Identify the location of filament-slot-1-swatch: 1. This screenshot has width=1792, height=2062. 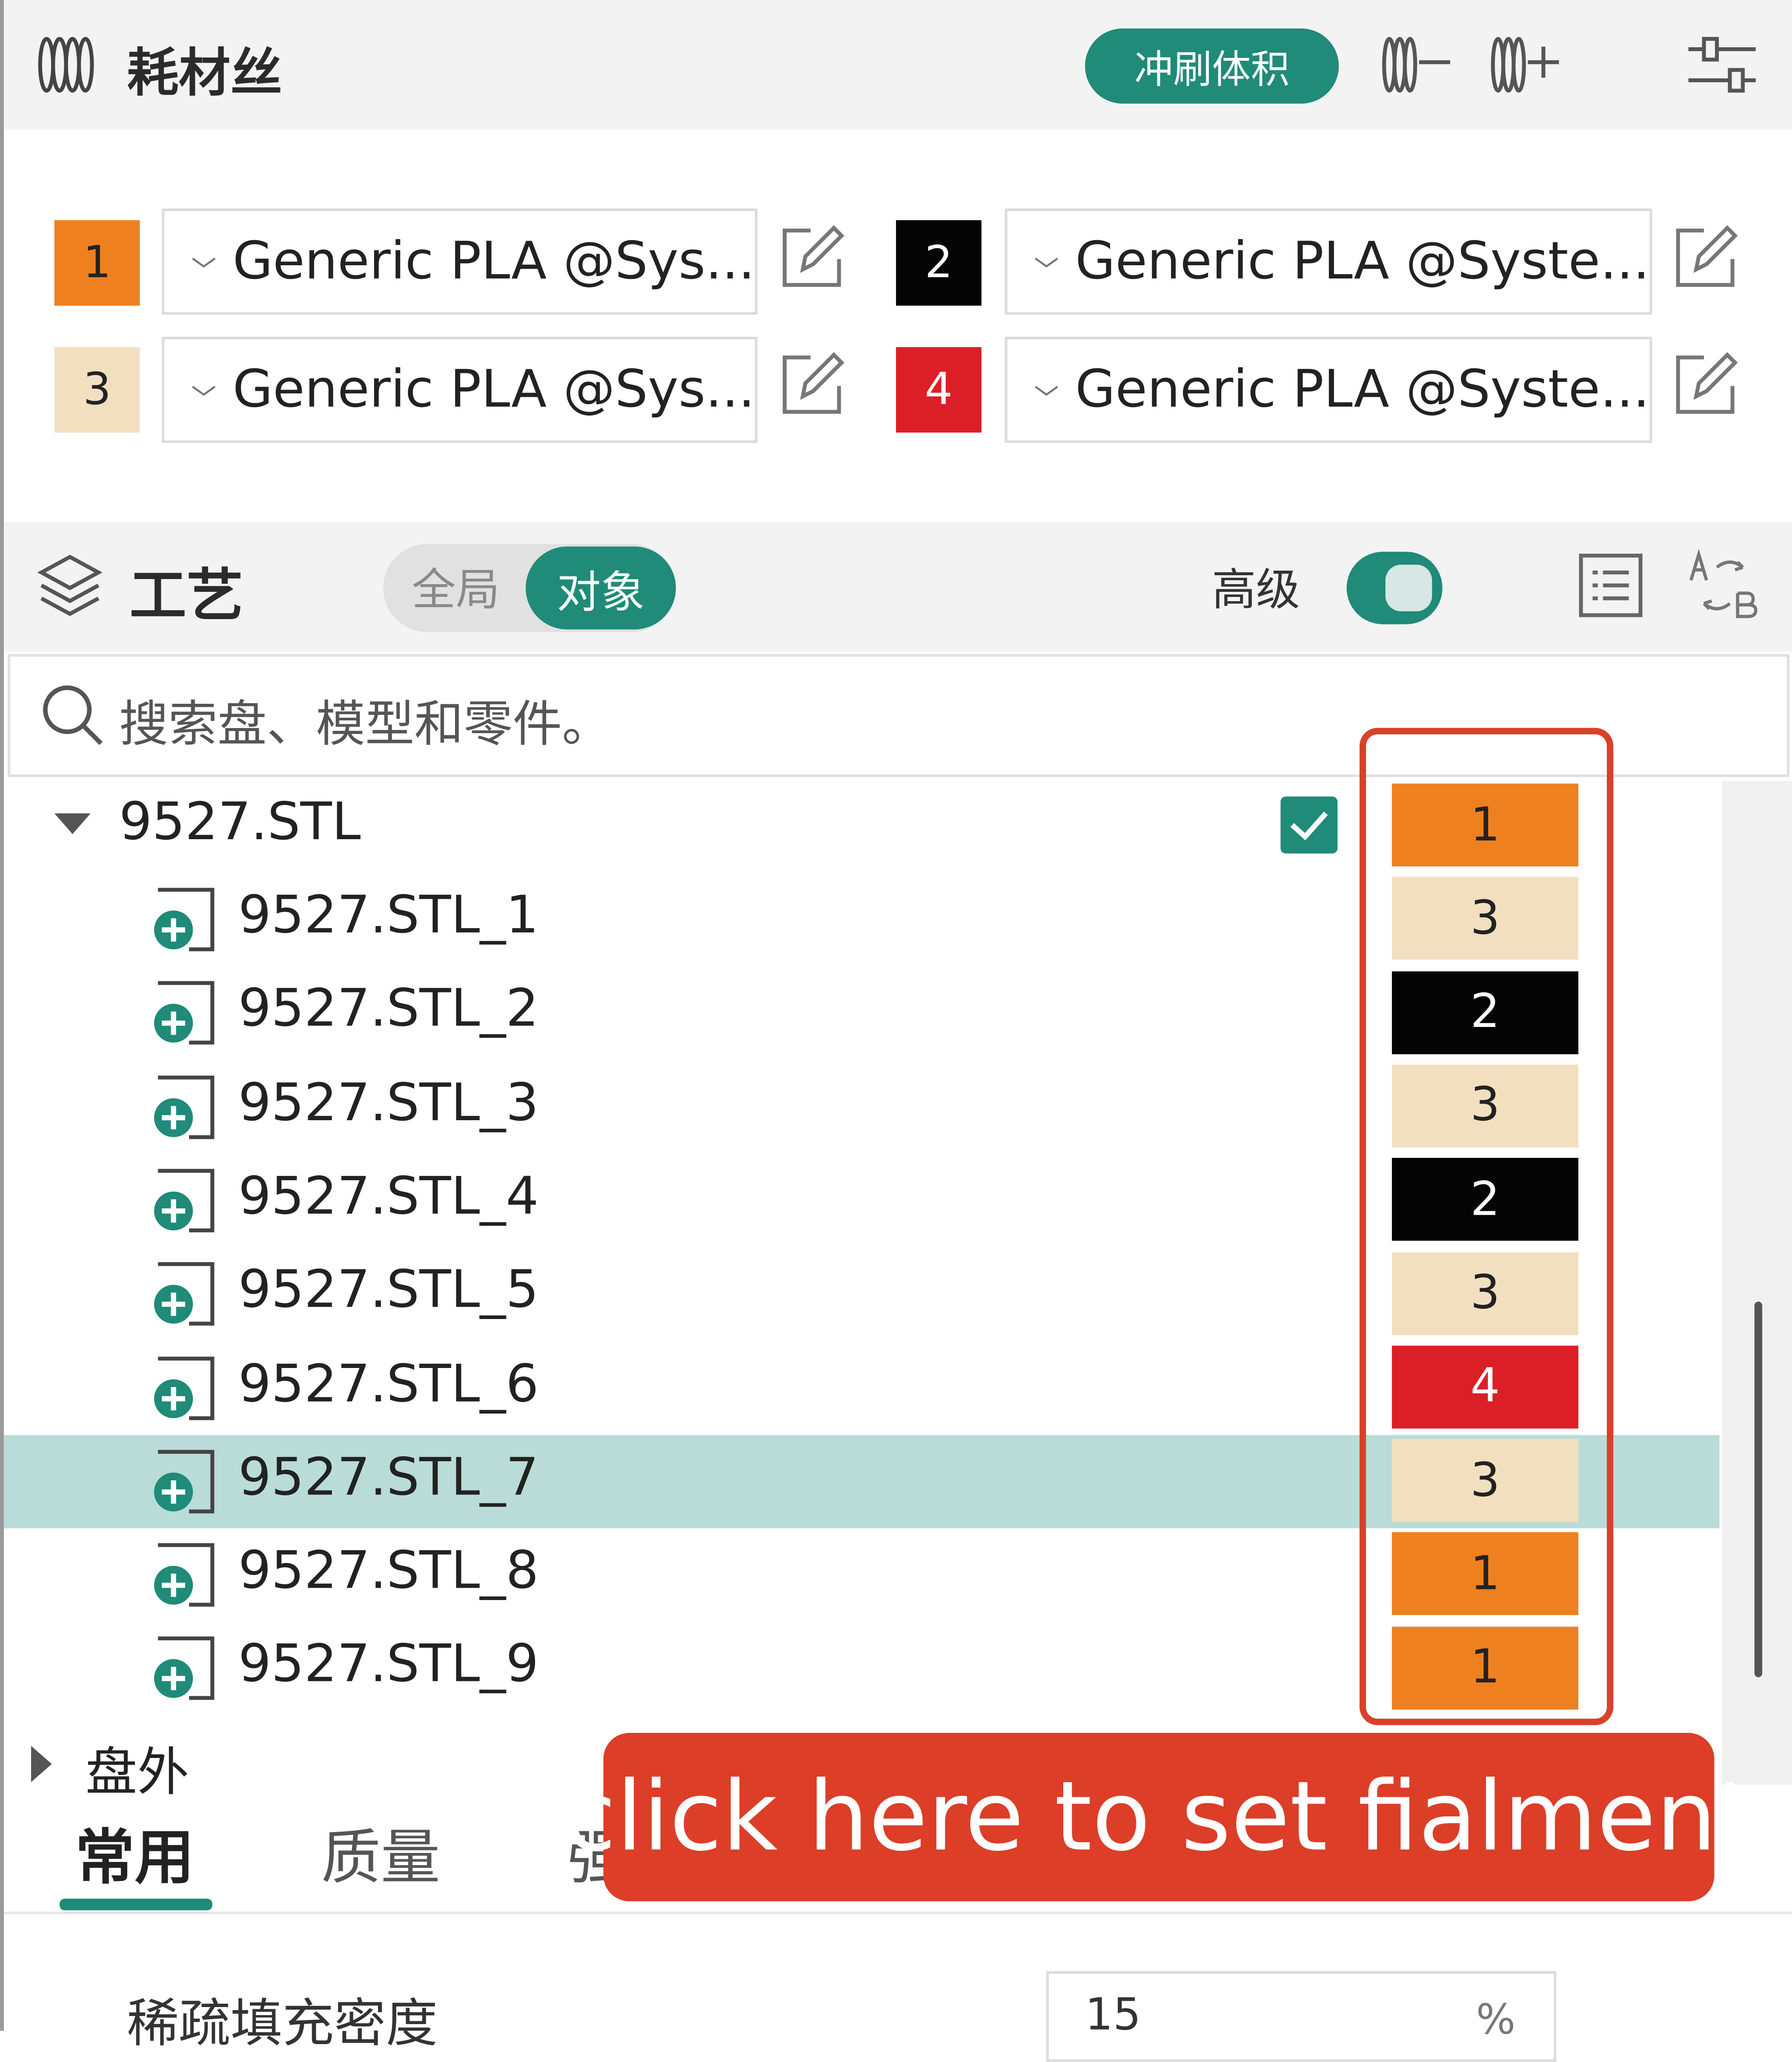
(97, 263).